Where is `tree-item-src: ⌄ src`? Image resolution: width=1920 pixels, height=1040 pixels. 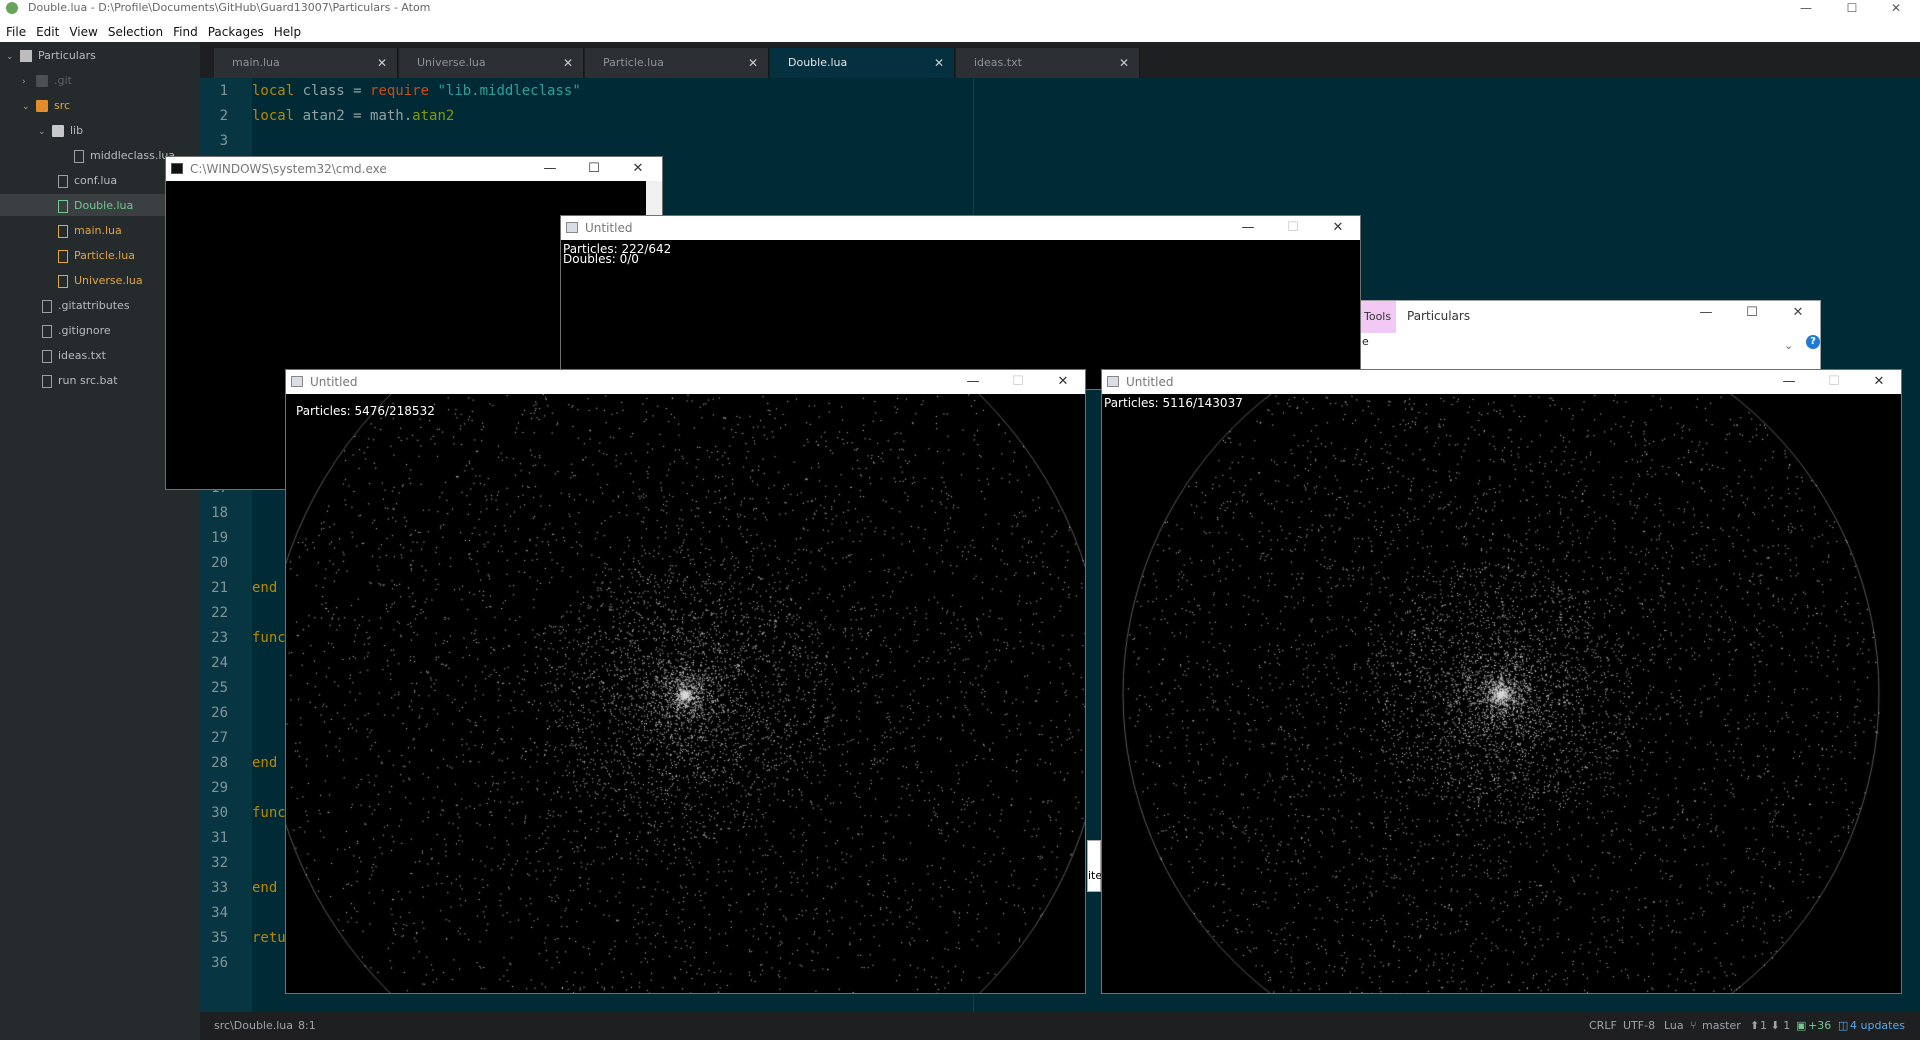 tree-item-src: ⌄ src is located at coordinates (46, 106).